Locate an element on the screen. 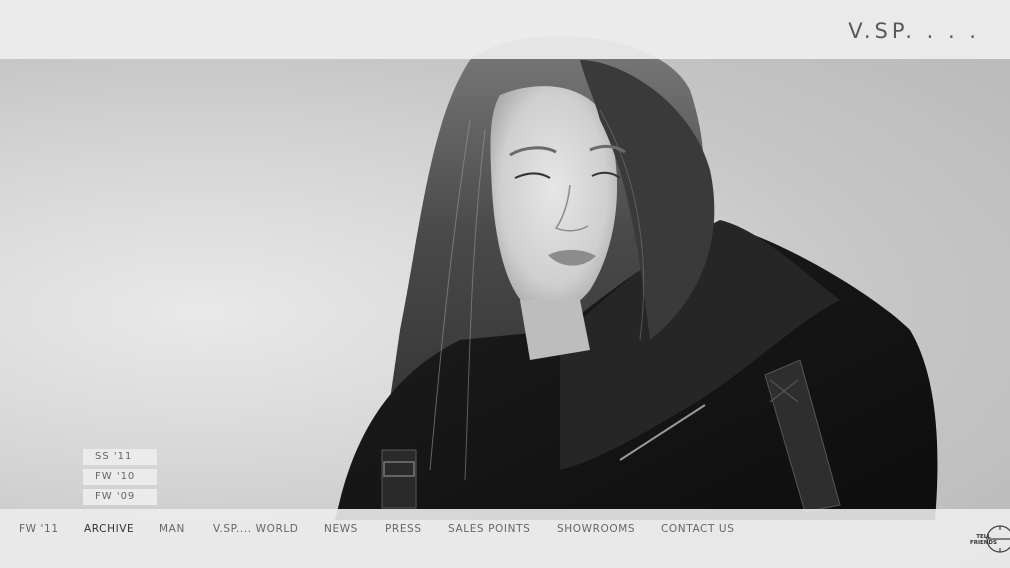  tell-friends-button: TELL FRIENDS is located at coordinates (988, 539).